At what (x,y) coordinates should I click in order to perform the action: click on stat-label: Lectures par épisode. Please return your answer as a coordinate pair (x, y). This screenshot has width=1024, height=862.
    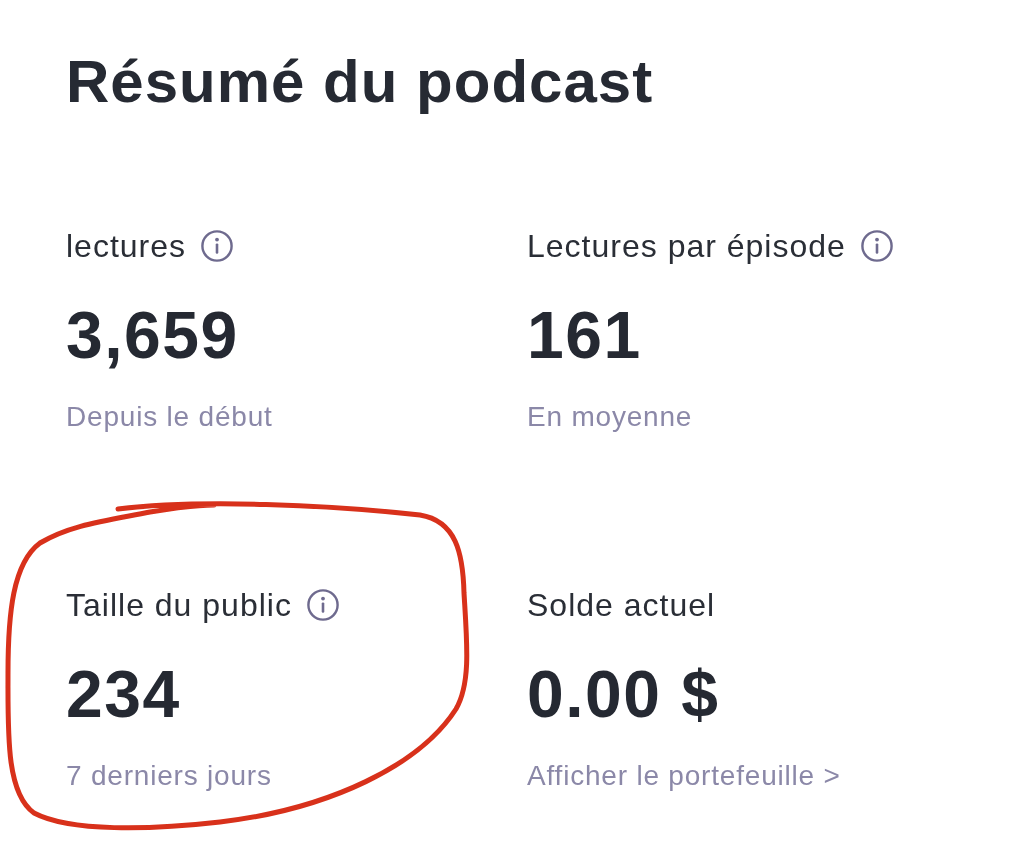
    Looking at the image, I should click on (686, 246).